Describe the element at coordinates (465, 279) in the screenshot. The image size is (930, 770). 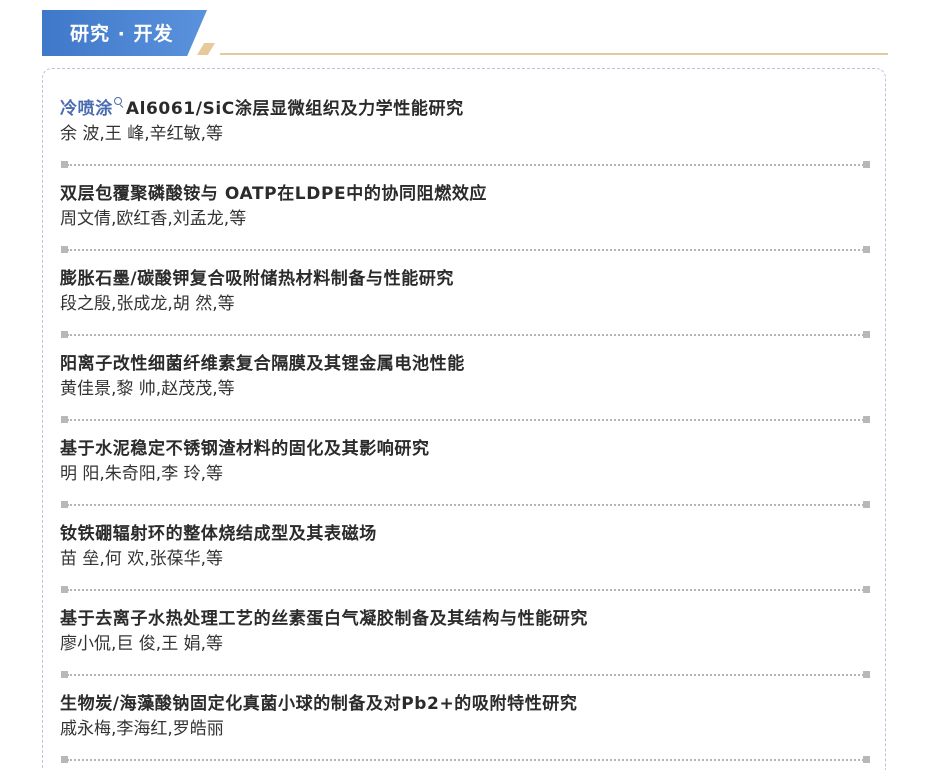
I see `article-title: 膨胀石墨/碳酸钾复合吸附储热材料制备与性能研究` at that location.